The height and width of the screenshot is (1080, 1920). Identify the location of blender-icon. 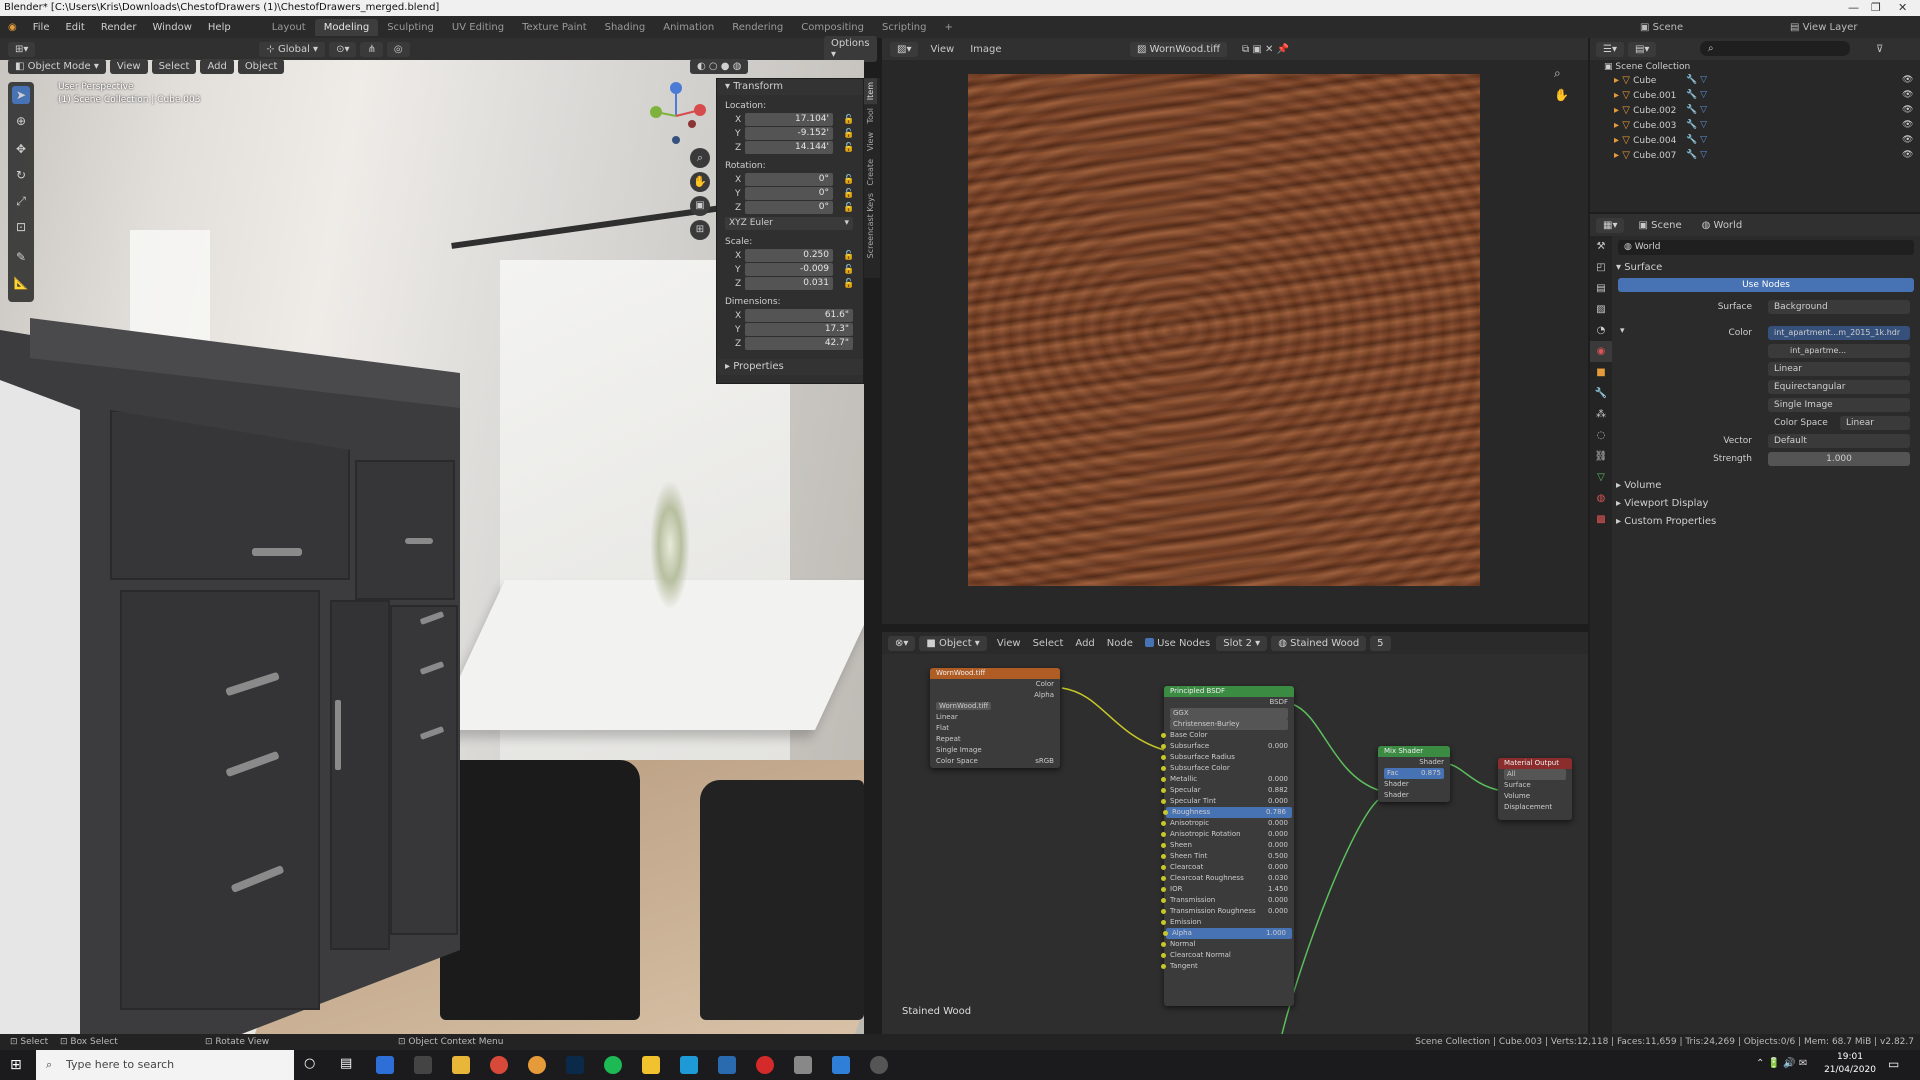
(537, 1065).